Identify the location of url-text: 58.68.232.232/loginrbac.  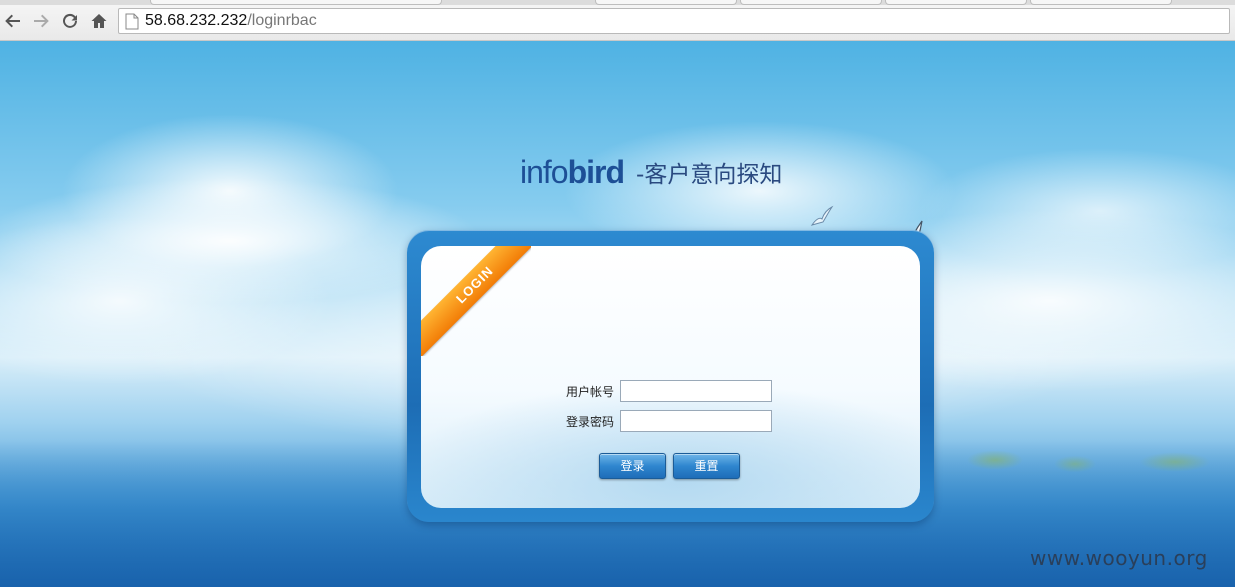
(231, 21).